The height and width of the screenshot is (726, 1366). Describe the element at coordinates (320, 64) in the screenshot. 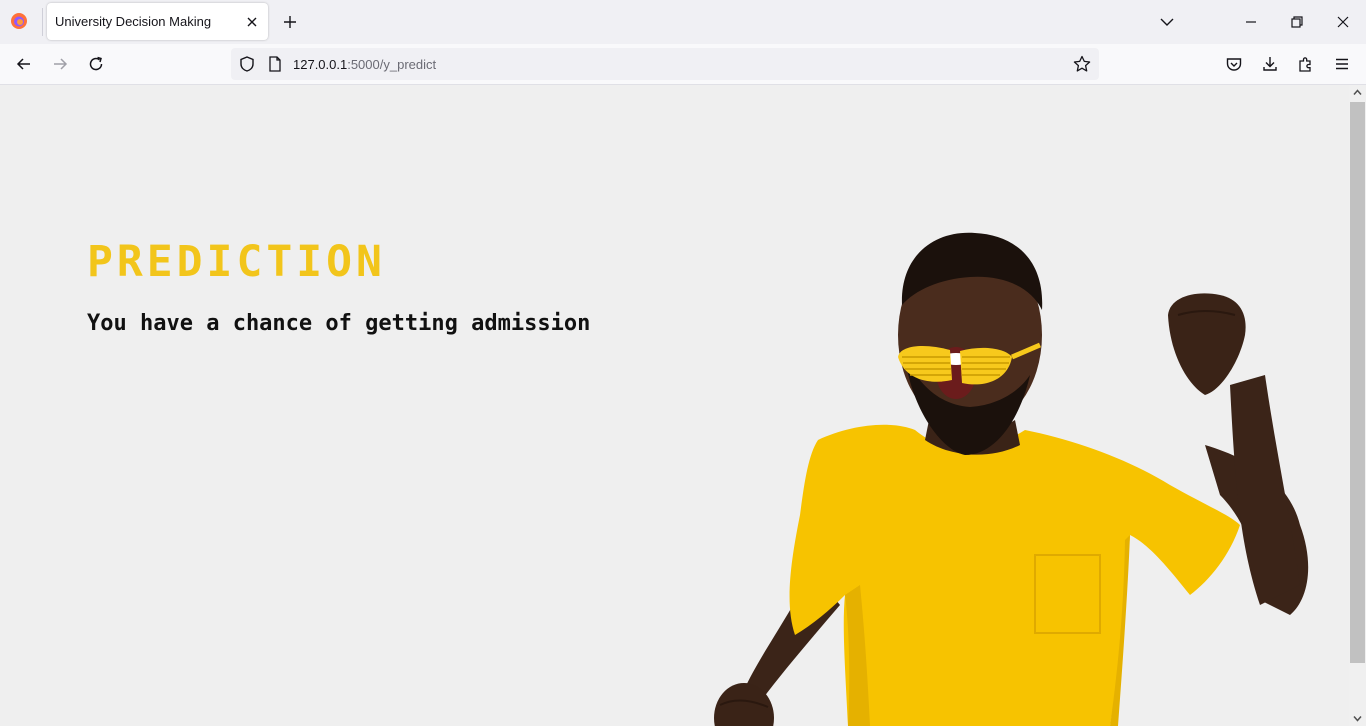

I see `url-host: 127.0.0.1` at that location.